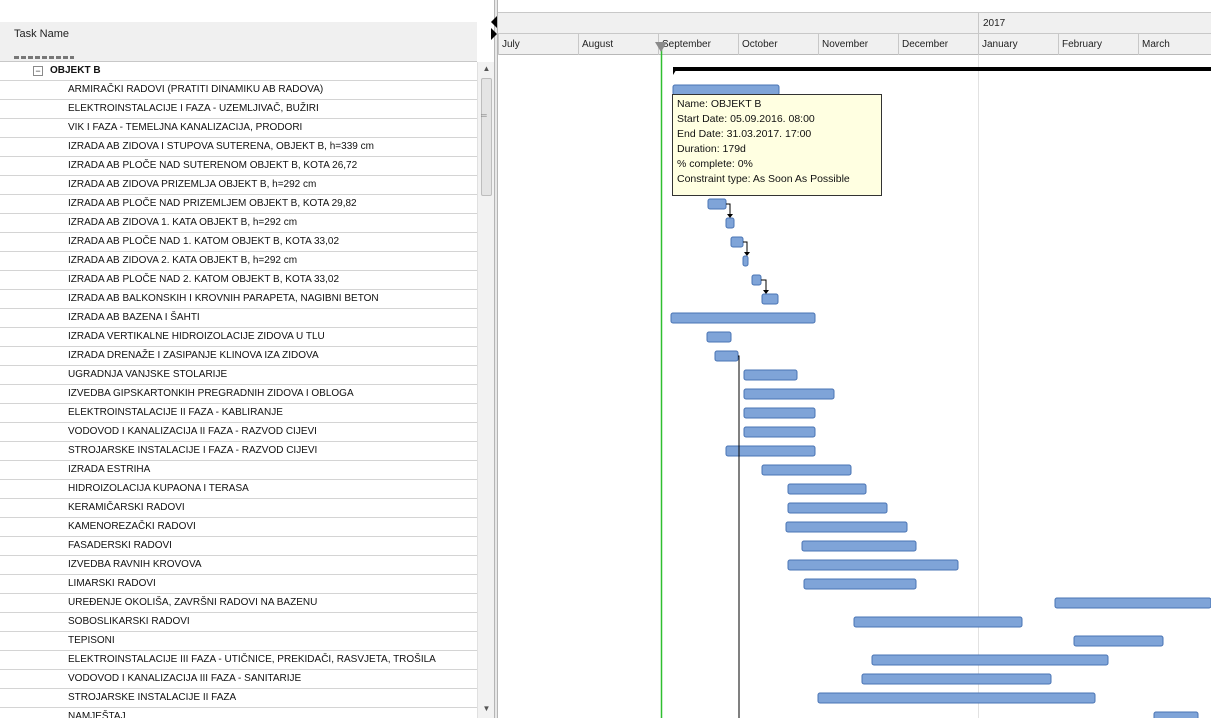  Describe the element at coordinates (238, 508) in the screenshot. I see `task-row: KERAMIČARSKI RADOVI` at that location.